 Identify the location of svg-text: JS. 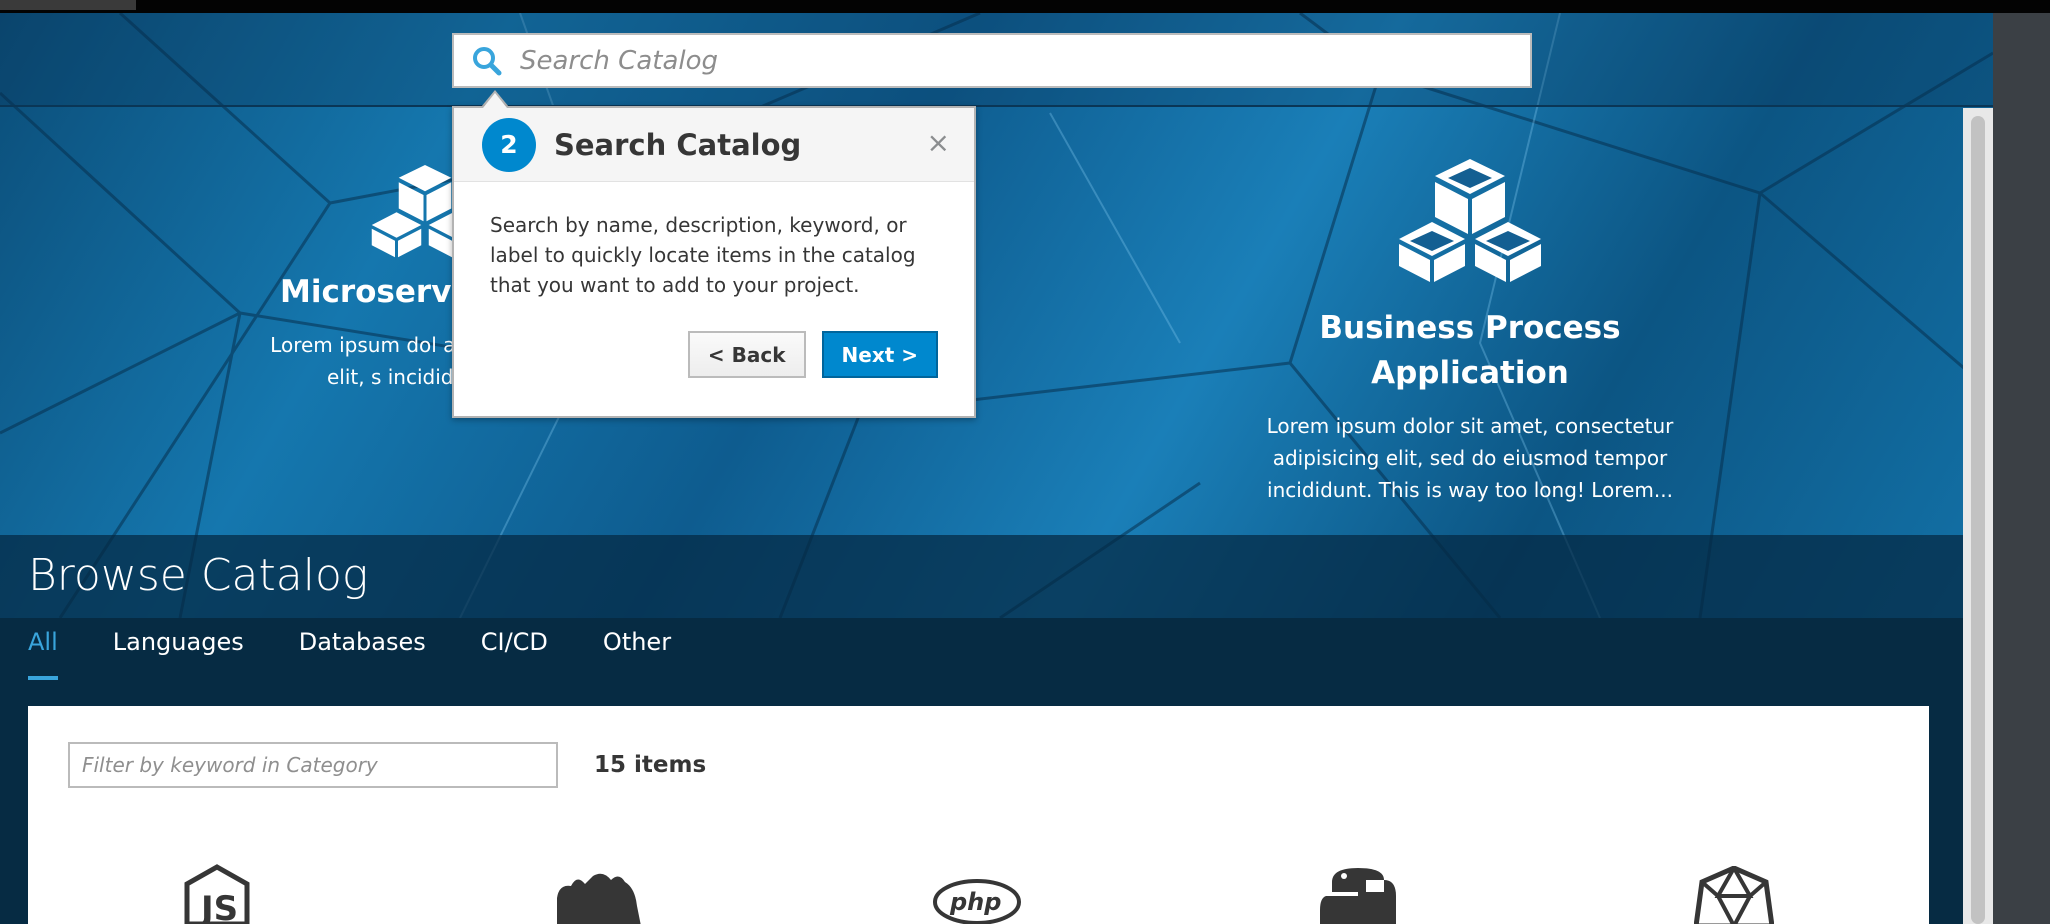
(218, 906).